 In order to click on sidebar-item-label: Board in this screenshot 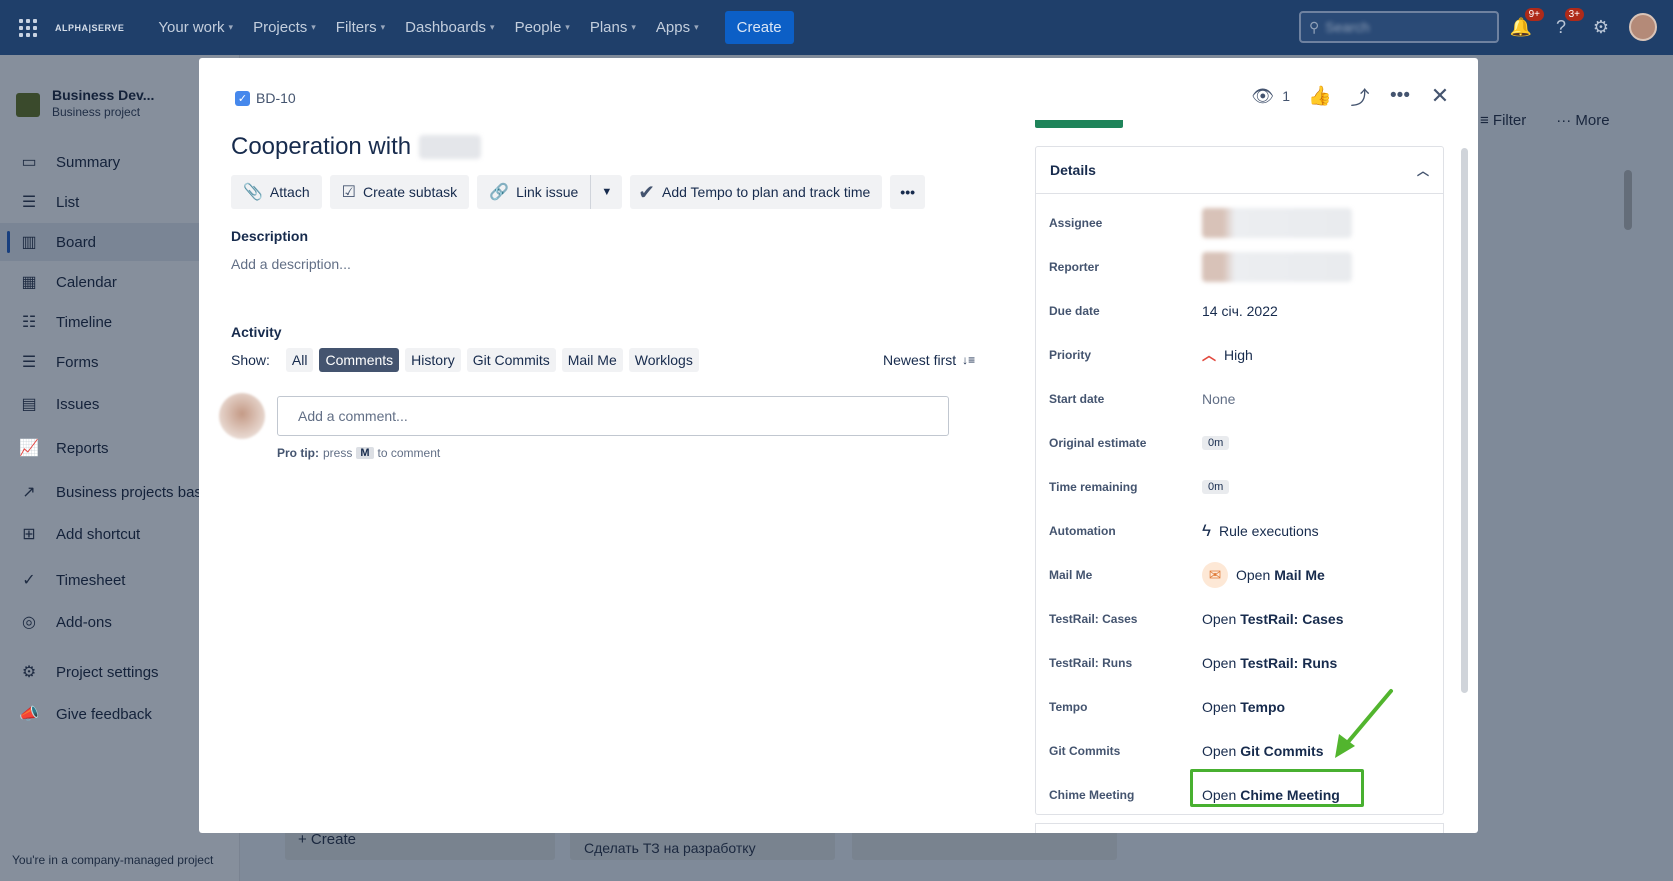, I will do `click(76, 242)`.